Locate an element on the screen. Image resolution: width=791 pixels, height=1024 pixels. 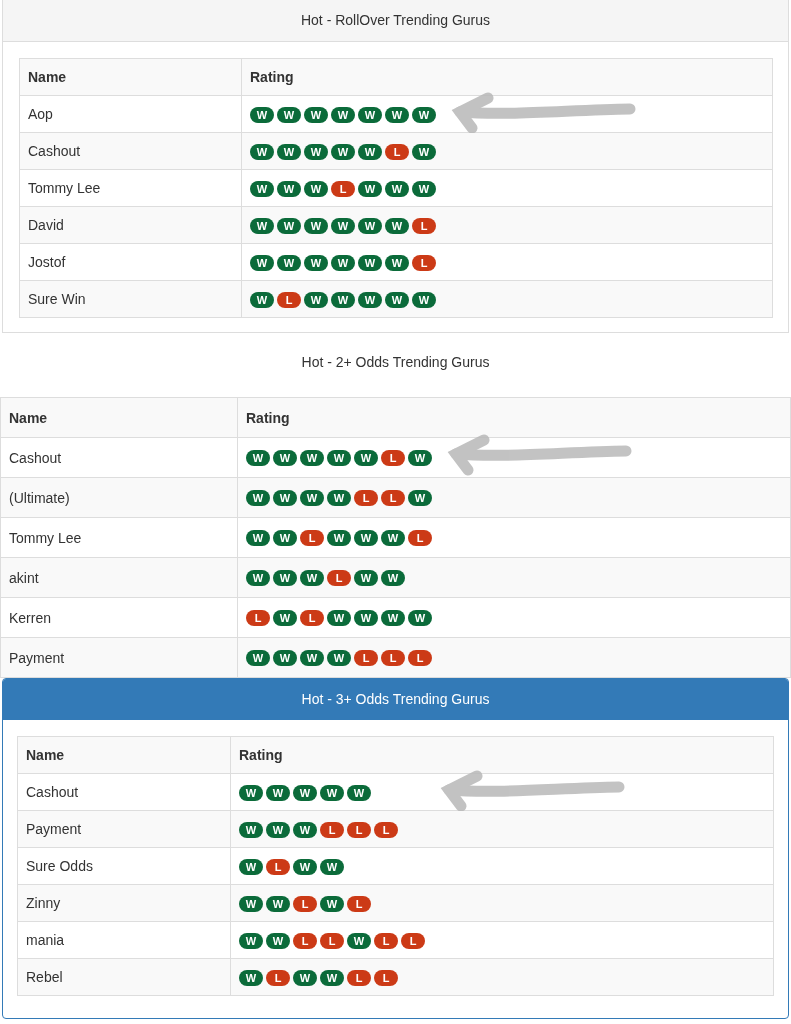
table-cell: David is located at coordinates (130, 225).